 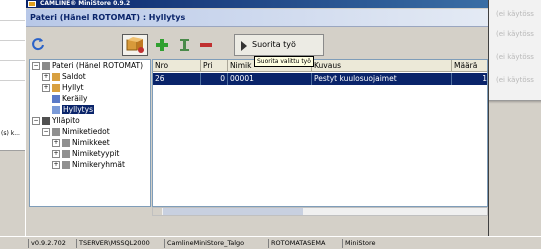 I want to click on refresh-button, so click(x=38, y=45).